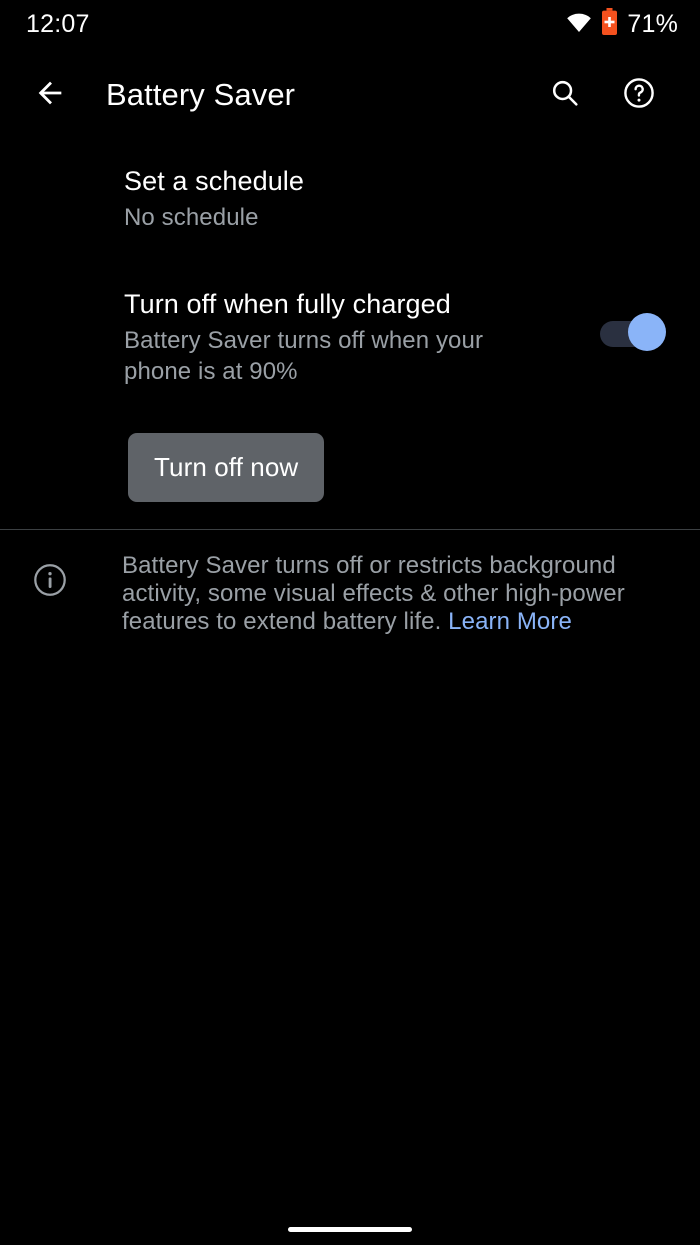 Image resolution: width=700 pixels, height=1245 pixels. What do you see at coordinates (510, 621) in the screenshot?
I see `learn-more-link: Learn More` at bounding box center [510, 621].